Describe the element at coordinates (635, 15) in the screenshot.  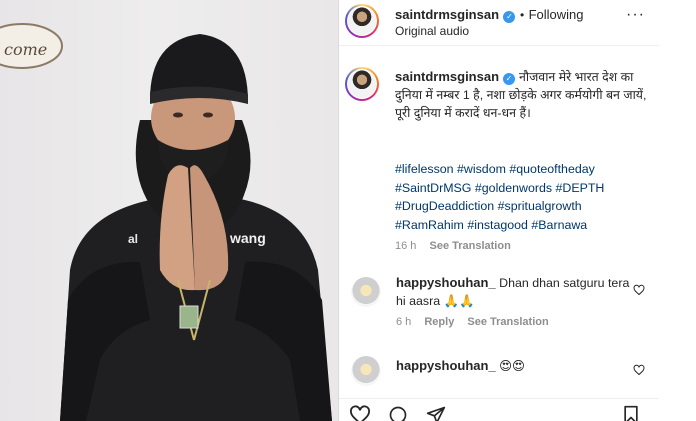
I see `more-options-icon: ···` at that location.